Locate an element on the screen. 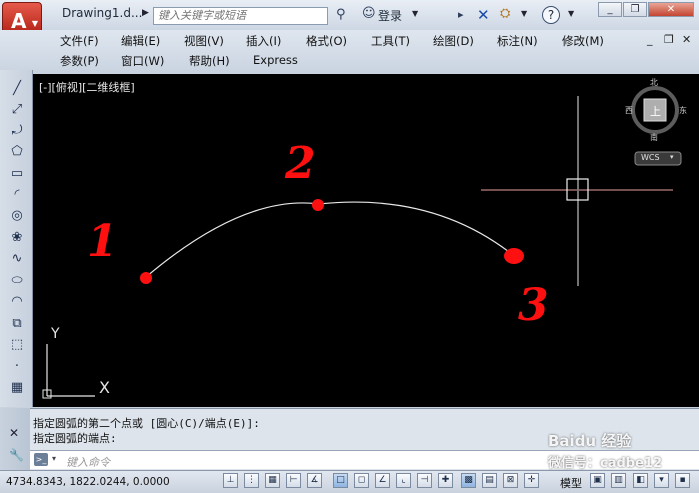 This screenshot has height=493, width=699. menu-view: 视图(V) is located at coordinates (204, 41).